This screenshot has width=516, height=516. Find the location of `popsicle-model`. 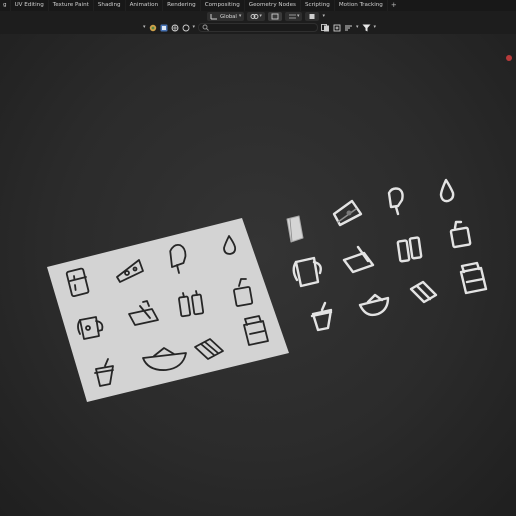

popsicle-model is located at coordinates (395, 201).